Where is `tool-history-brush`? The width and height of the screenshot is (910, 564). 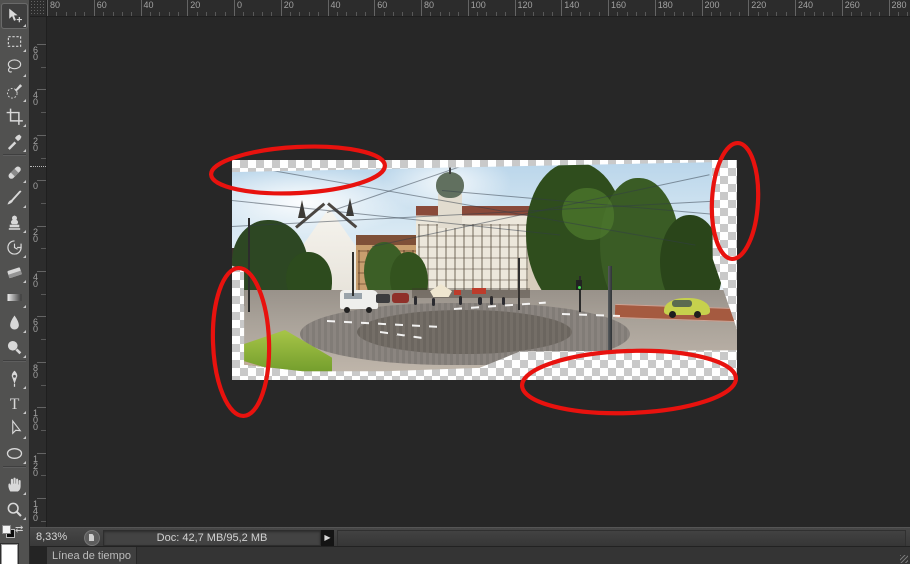
tool-history-brush is located at coordinates (14, 247).